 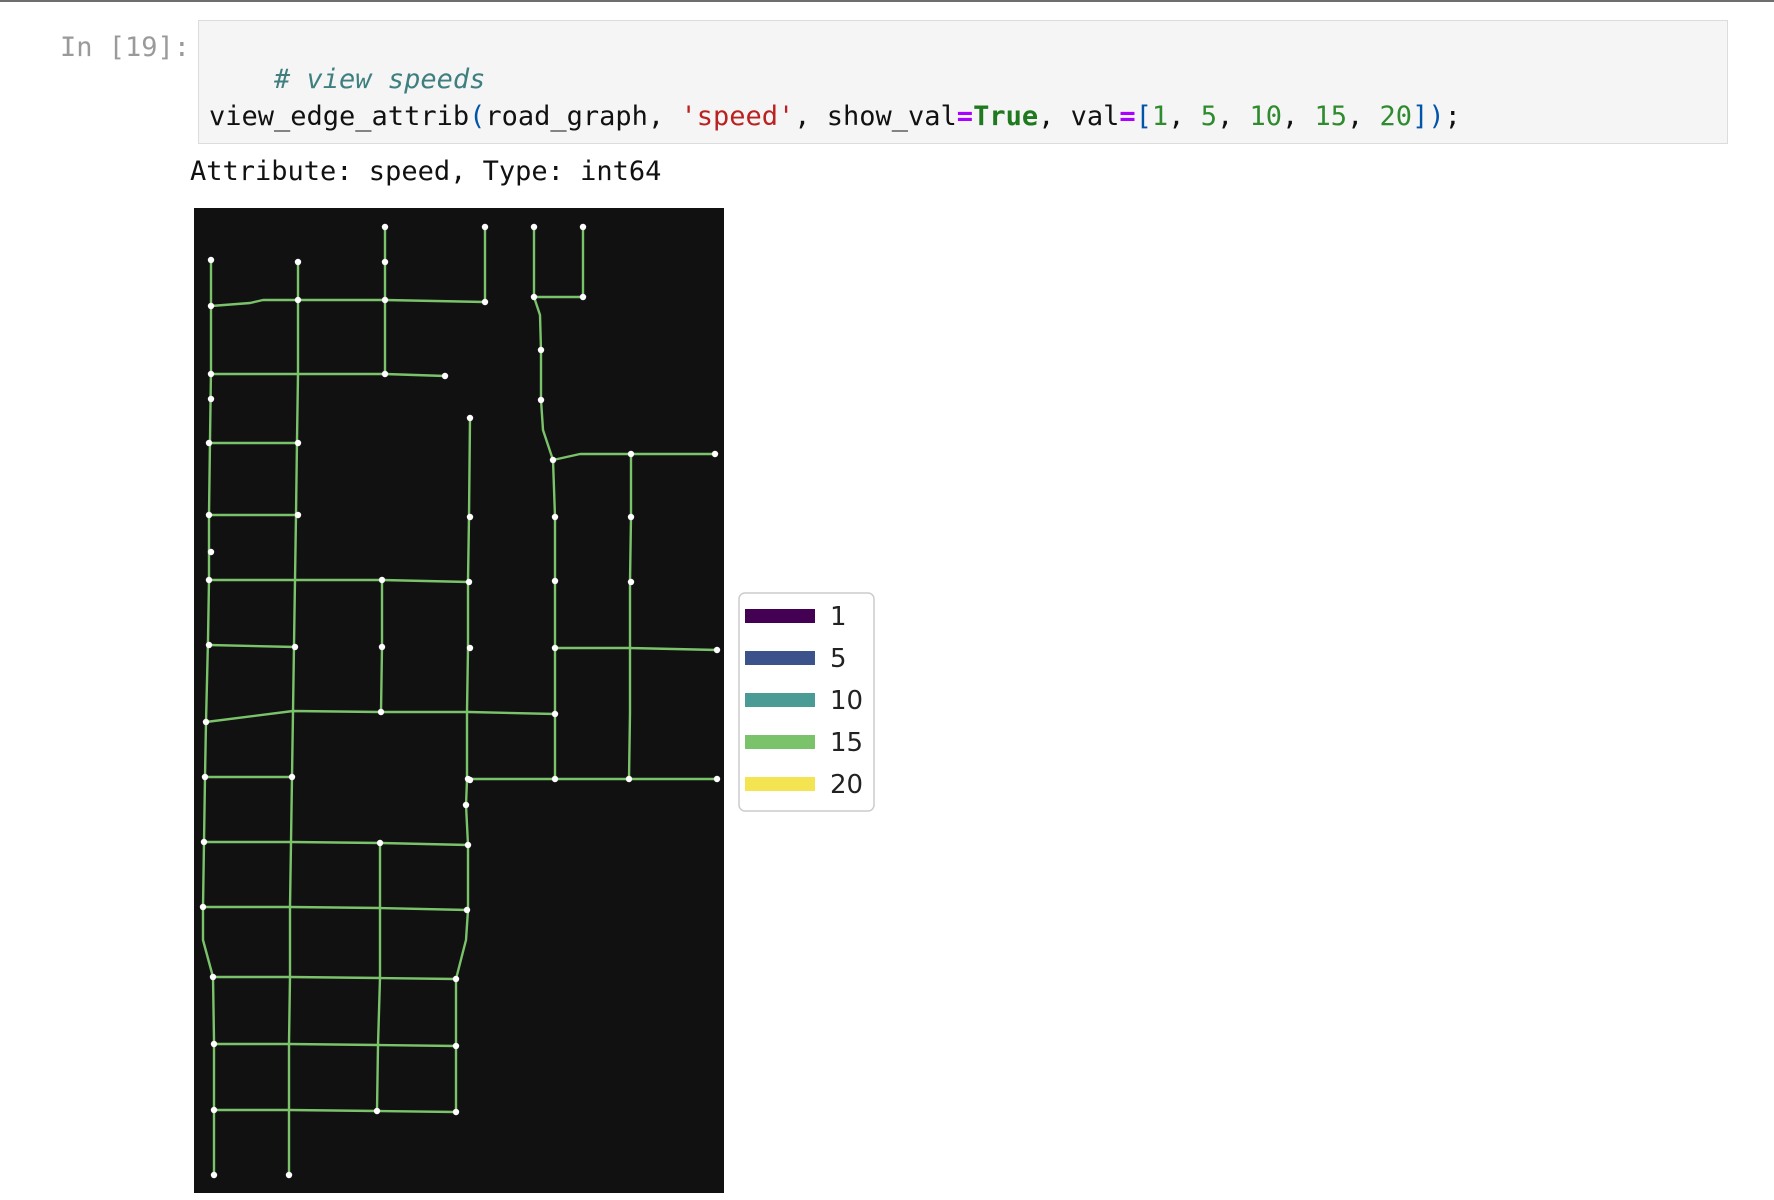 What do you see at coordinates (838, 659) in the screenshot?
I see `legend-label: 5` at bounding box center [838, 659].